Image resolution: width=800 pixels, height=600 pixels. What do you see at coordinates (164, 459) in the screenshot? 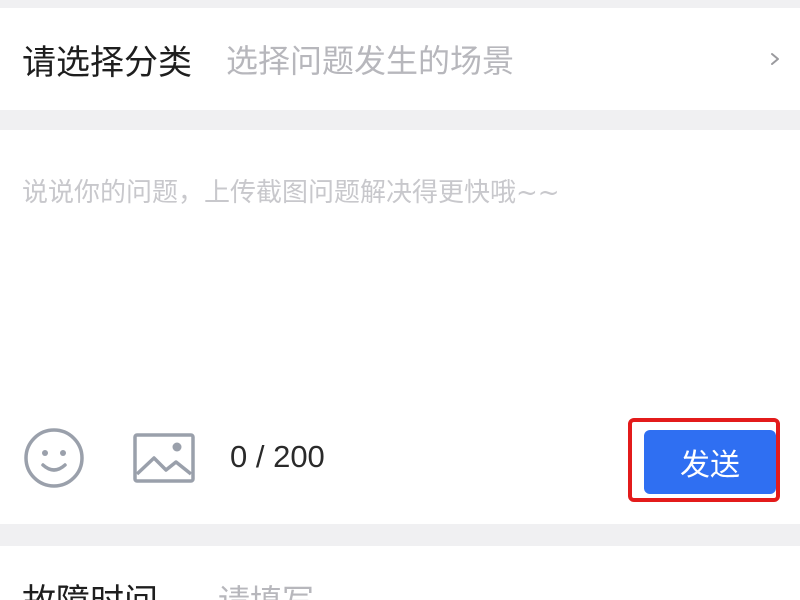
I see `image-icon` at bounding box center [164, 459].